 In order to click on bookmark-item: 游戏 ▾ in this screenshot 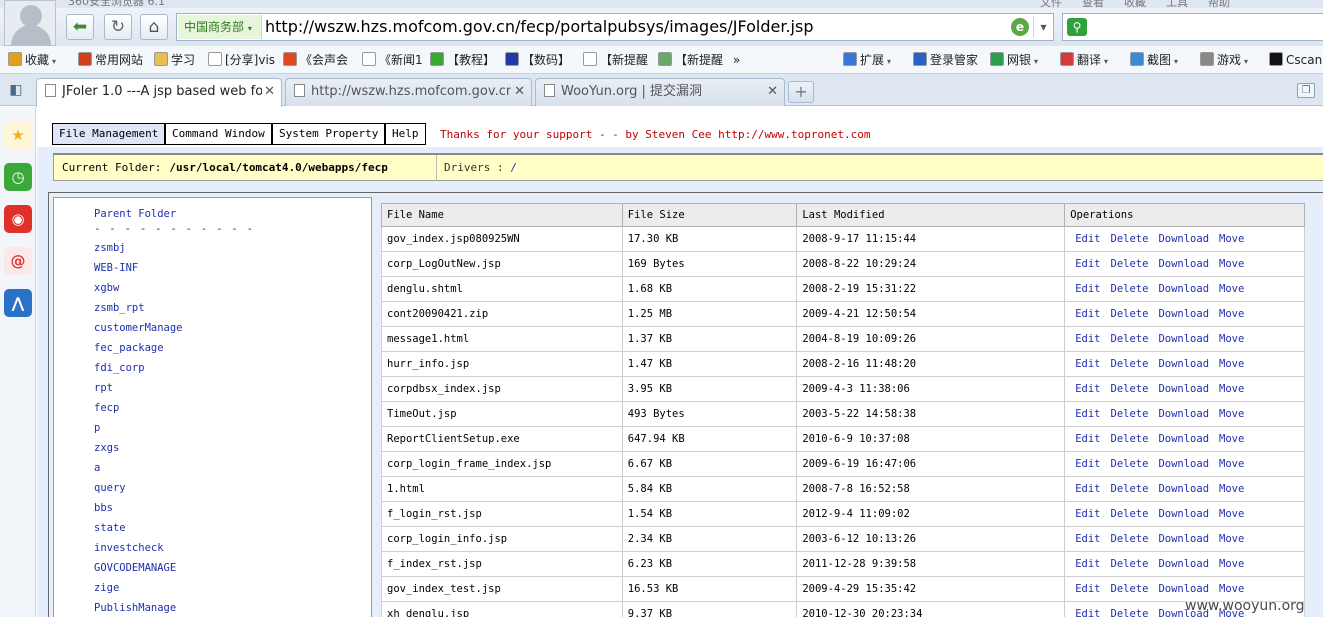, I will do `click(1224, 61)`.